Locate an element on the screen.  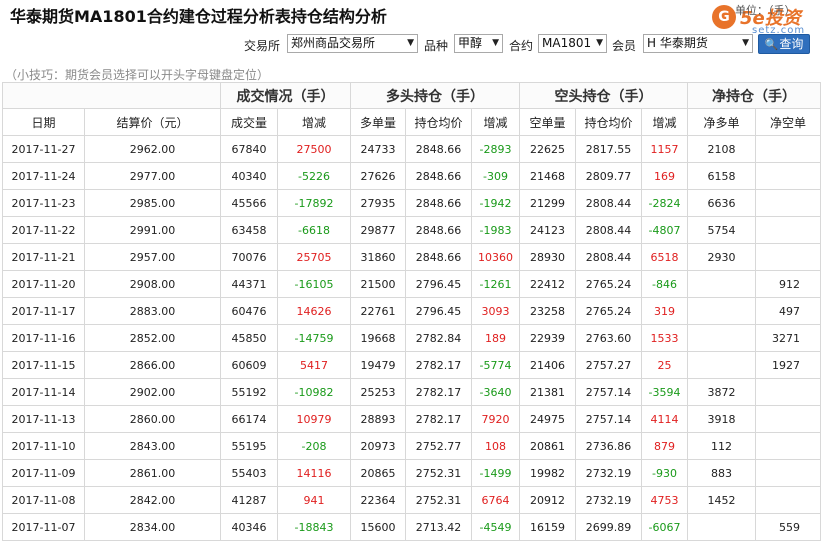
cell-long-qty: 22364 is located at coordinates (378, 500).